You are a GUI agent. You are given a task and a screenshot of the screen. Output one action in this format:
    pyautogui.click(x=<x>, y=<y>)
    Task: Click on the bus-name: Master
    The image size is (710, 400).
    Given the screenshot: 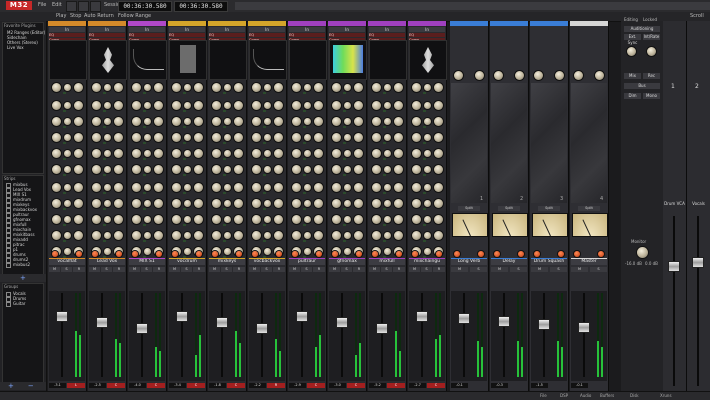 What is the action you would take?
    pyautogui.click(x=589, y=261)
    